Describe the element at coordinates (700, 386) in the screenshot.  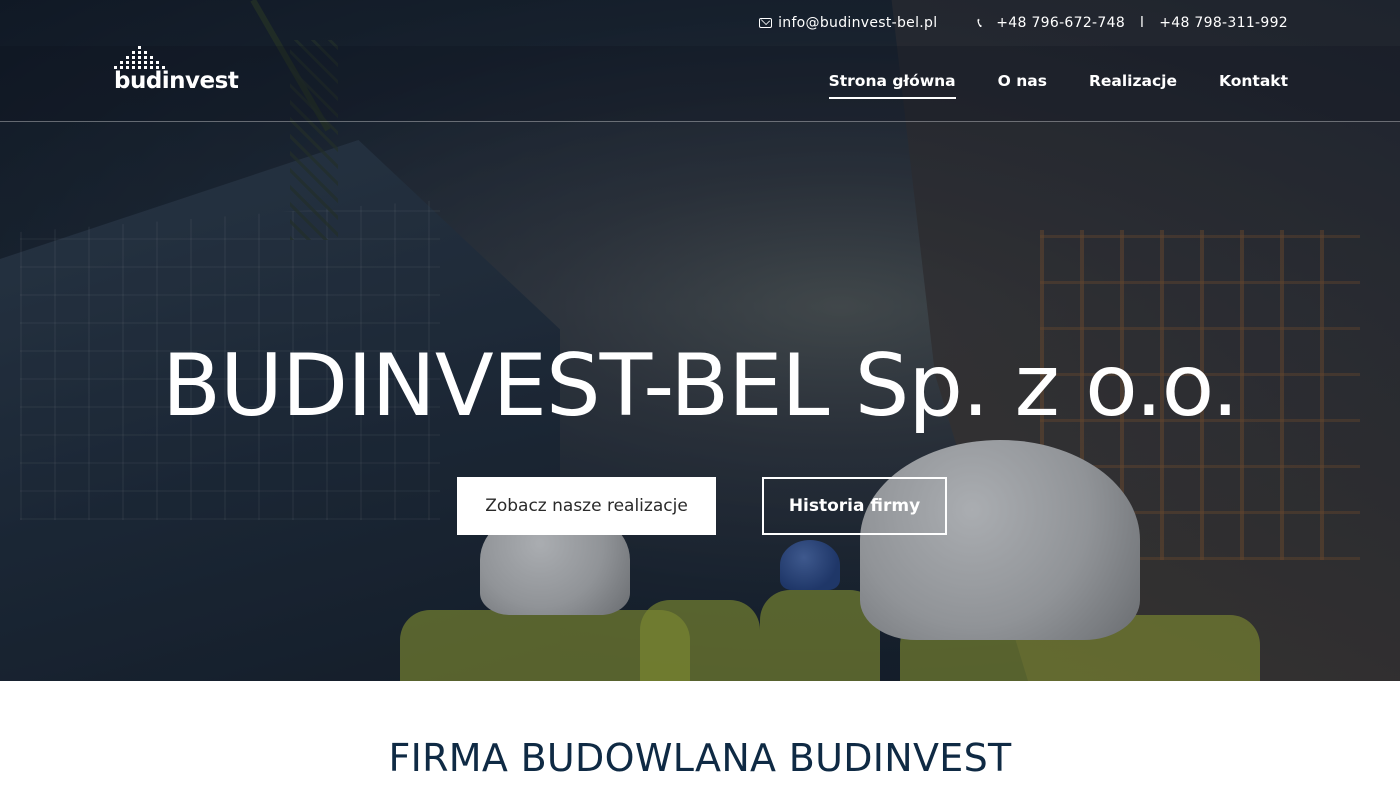
I see `hero-title: BUDINVEST-BEL Sp. z o.o.` at that location.